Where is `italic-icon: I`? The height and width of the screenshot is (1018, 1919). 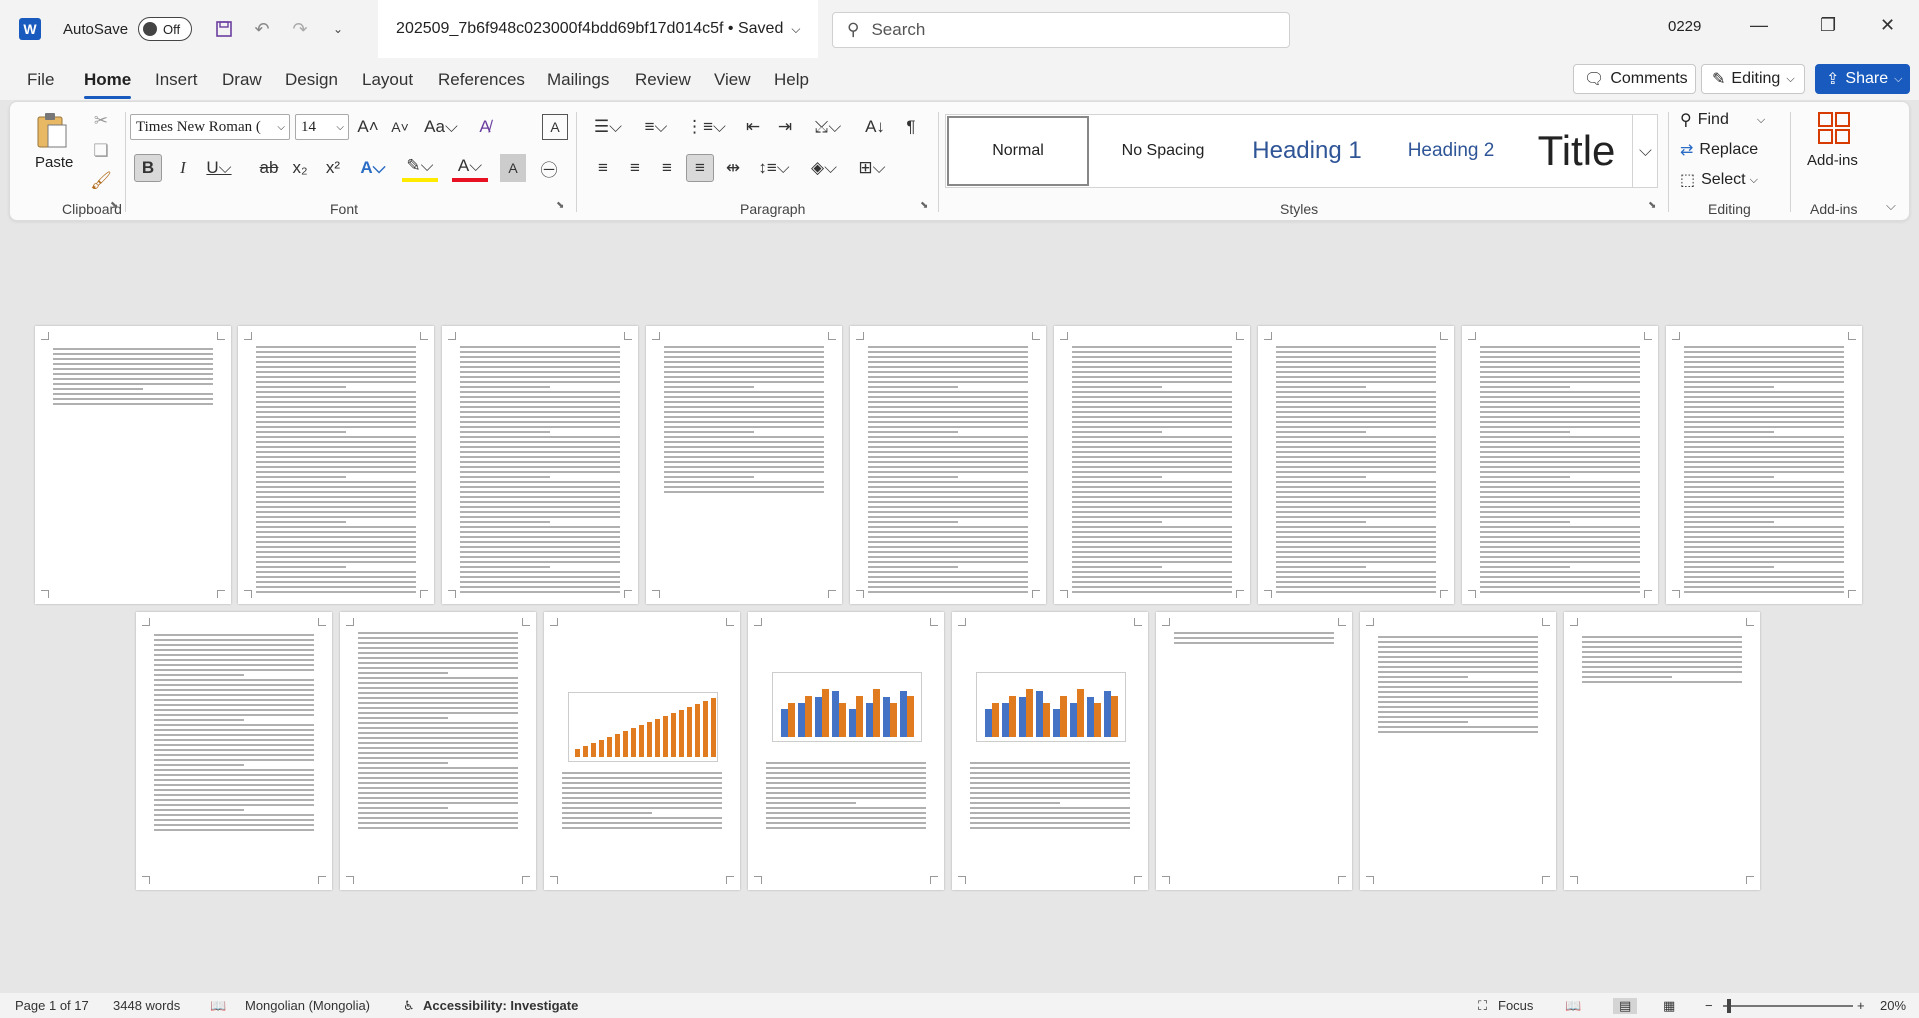 italic-icon: I is located at coordinates (183, 168).